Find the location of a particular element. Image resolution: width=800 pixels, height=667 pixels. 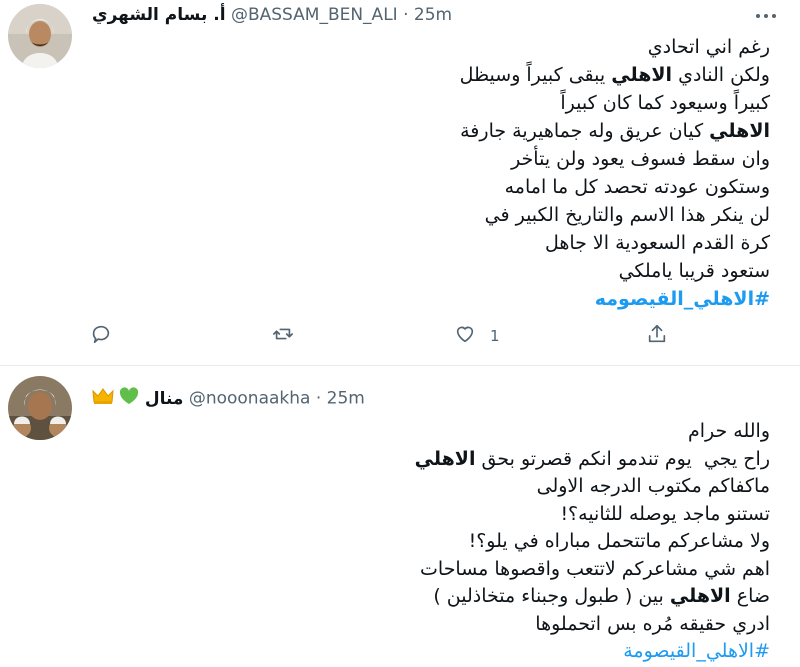

reply-button is located at coordinates (101, 336).